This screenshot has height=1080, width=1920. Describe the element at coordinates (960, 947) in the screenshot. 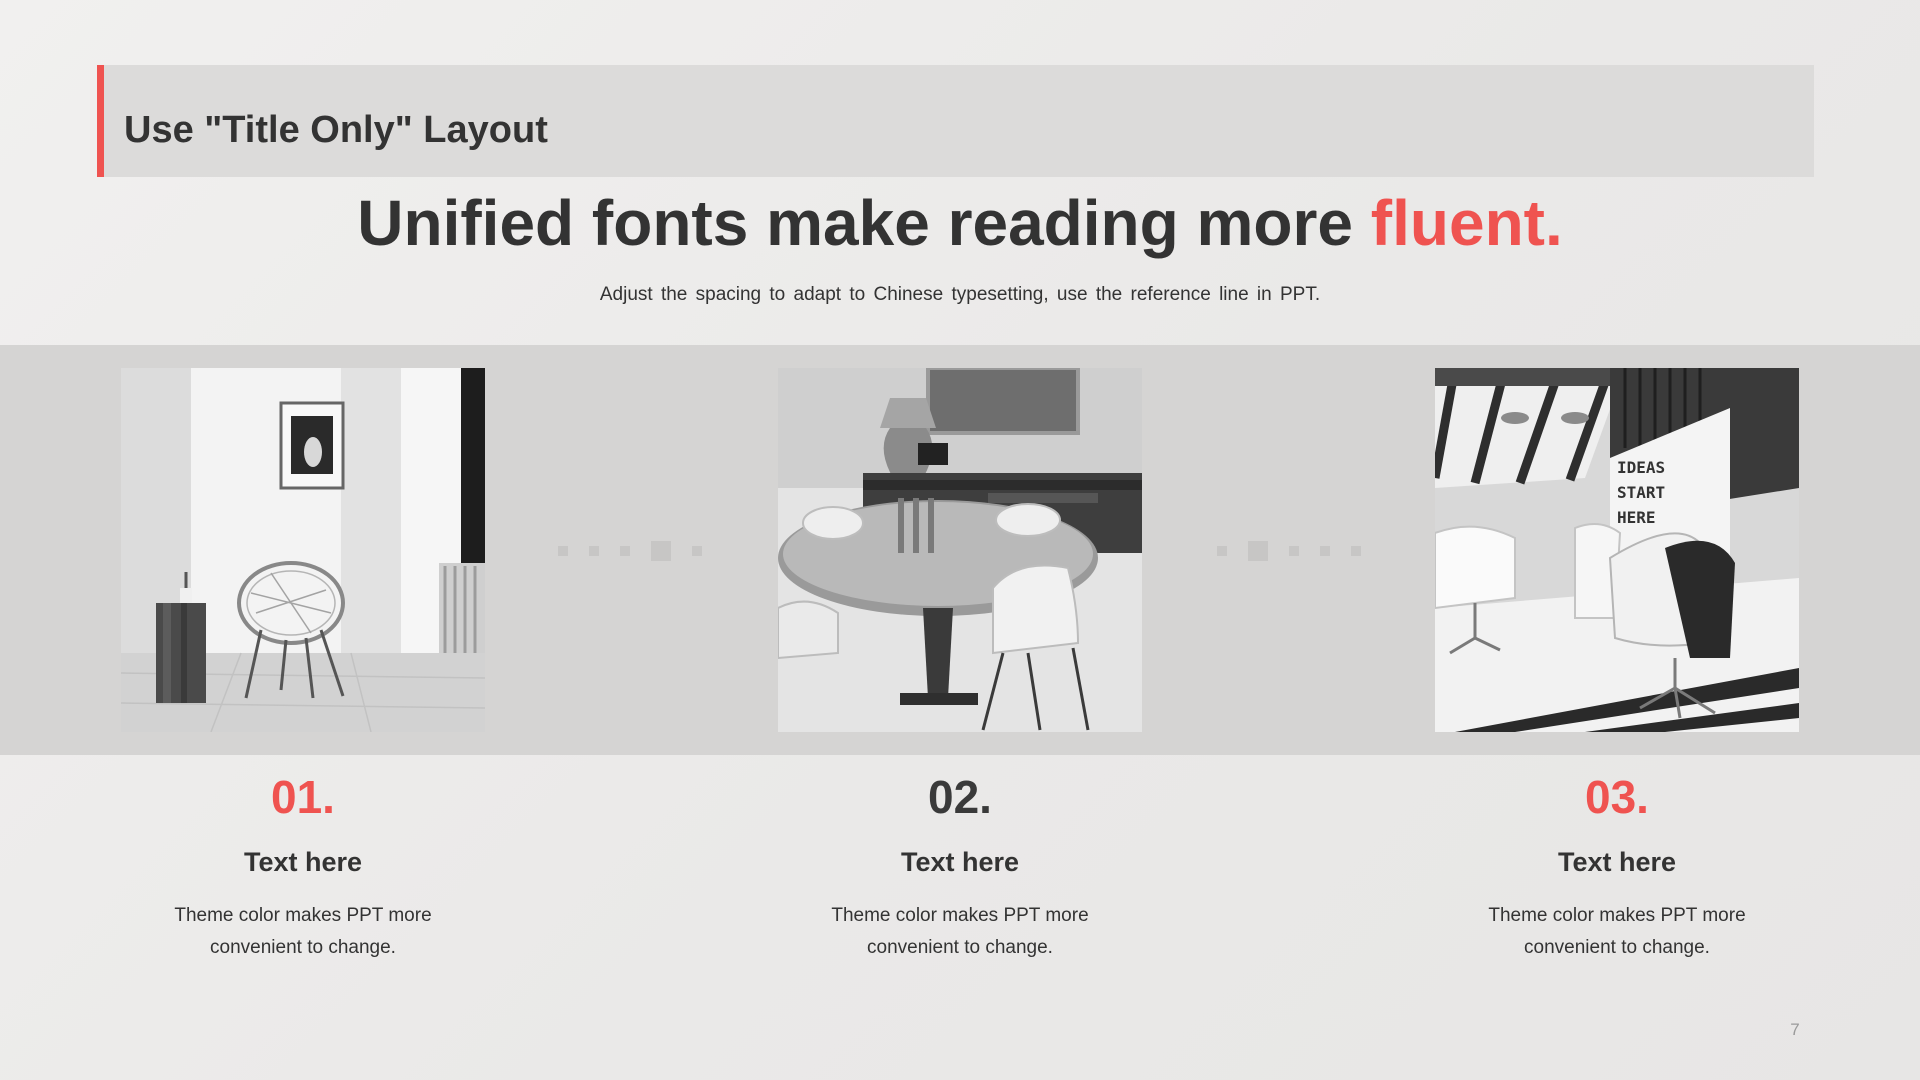

I see `item-2-desc-line-2: convenient to change.` at that location.